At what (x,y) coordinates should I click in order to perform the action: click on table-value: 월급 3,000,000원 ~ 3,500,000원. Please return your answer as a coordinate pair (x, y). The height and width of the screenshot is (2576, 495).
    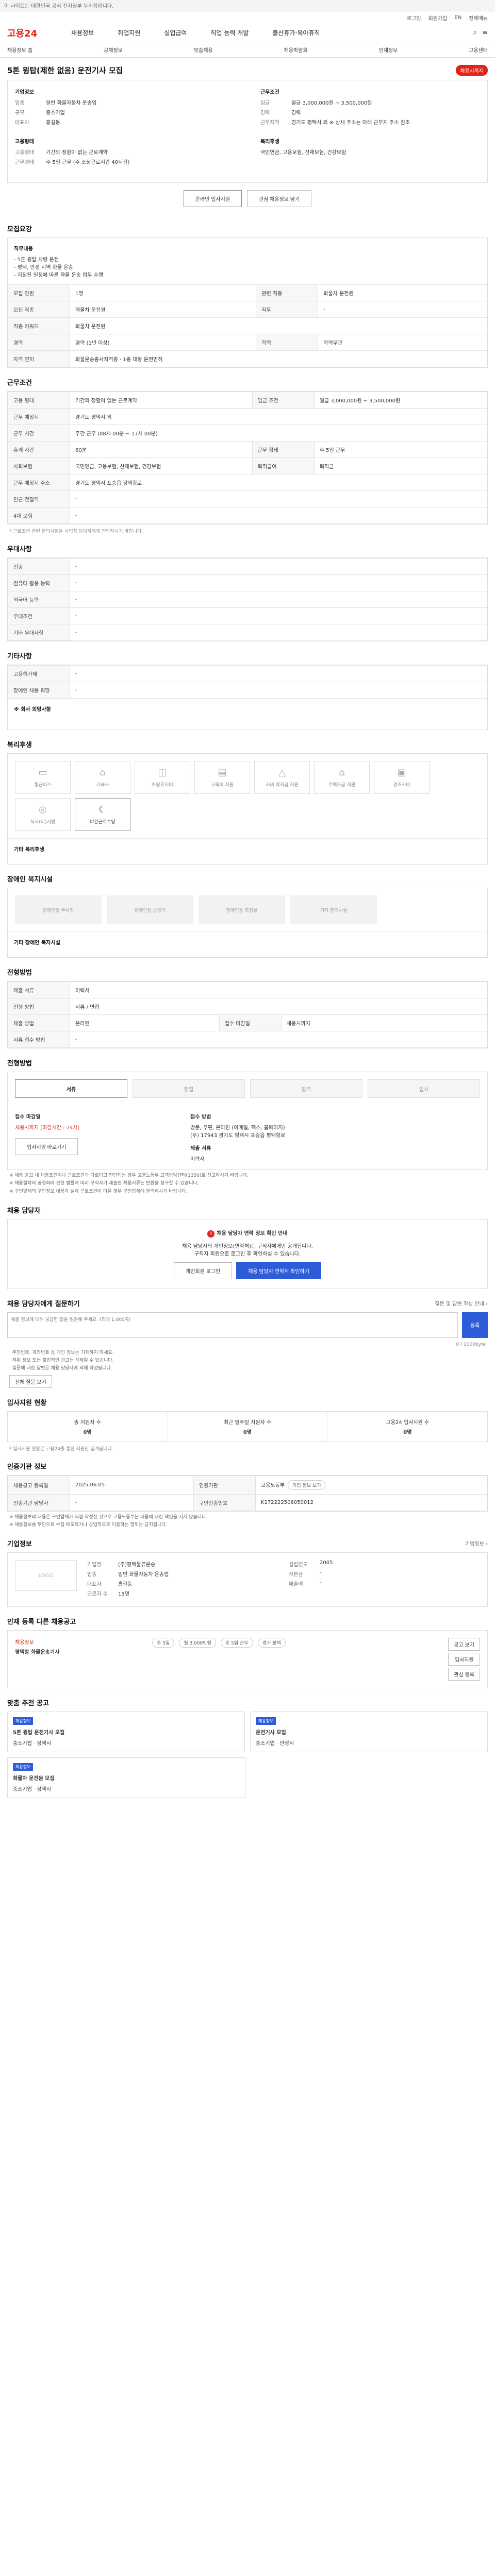
    Looking at the image, I should click on (401, 400).